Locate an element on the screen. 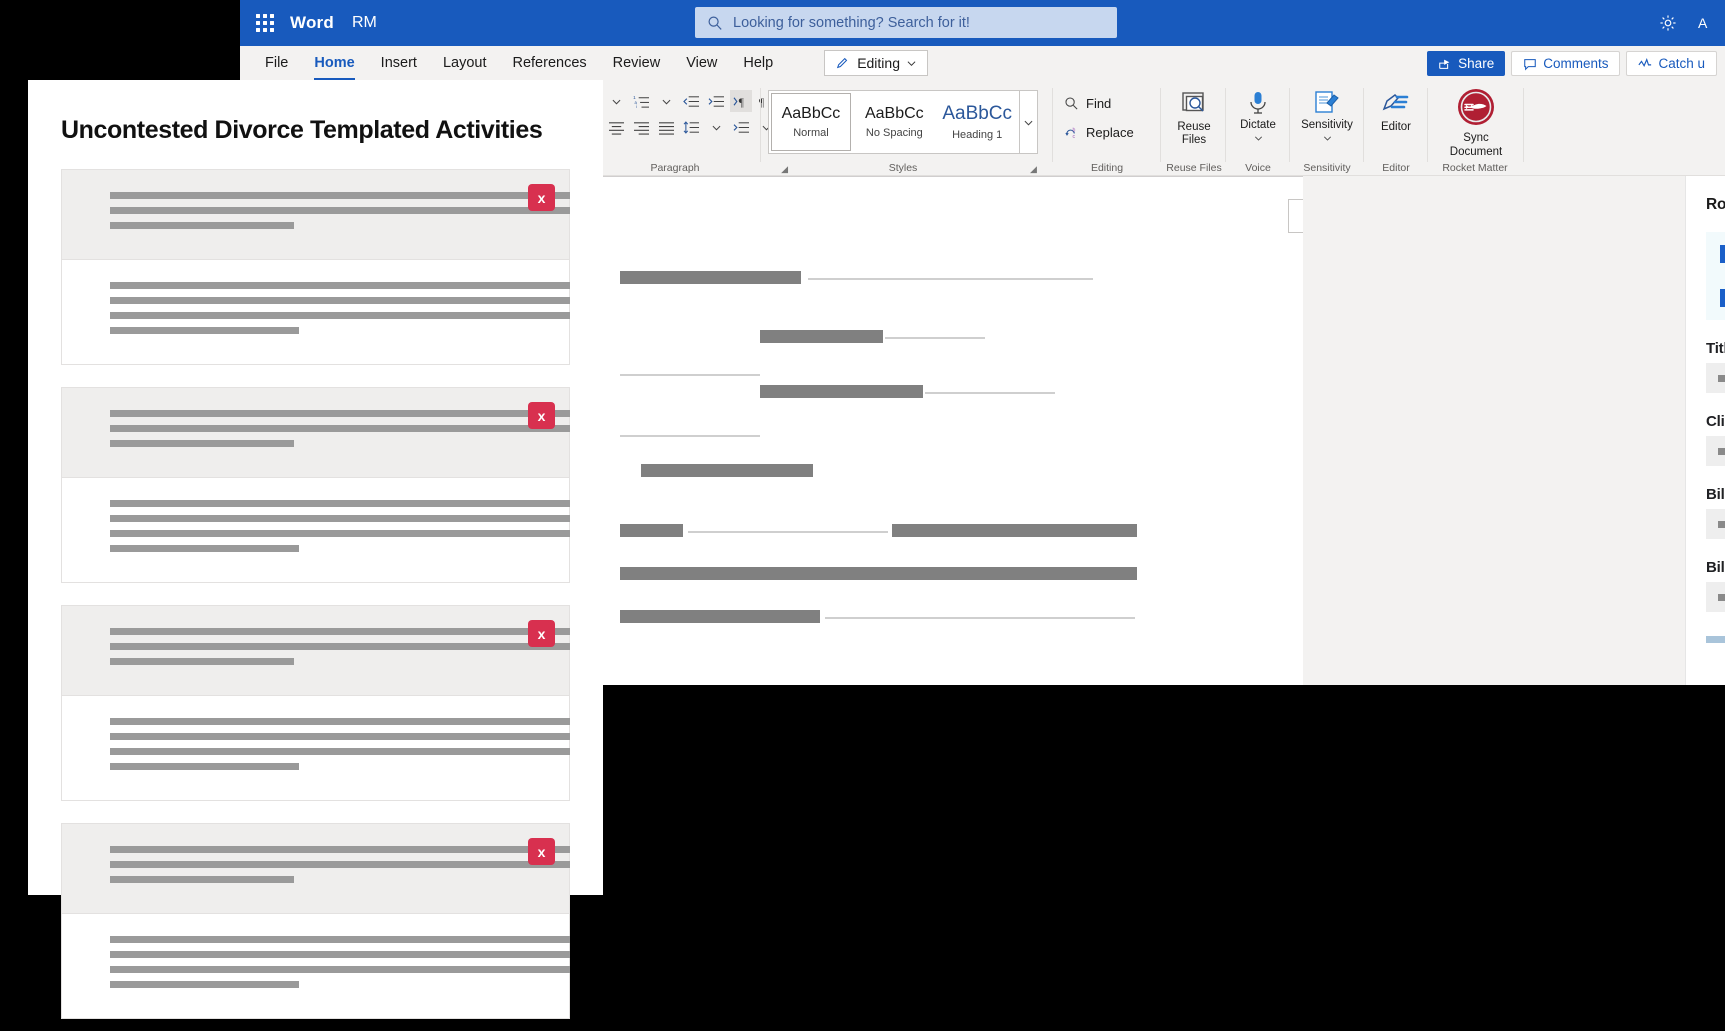 The width and height of the screenshot is (1725, 1031). style-label-heading-1: Heading 1 is located at coordinates (977, 135).